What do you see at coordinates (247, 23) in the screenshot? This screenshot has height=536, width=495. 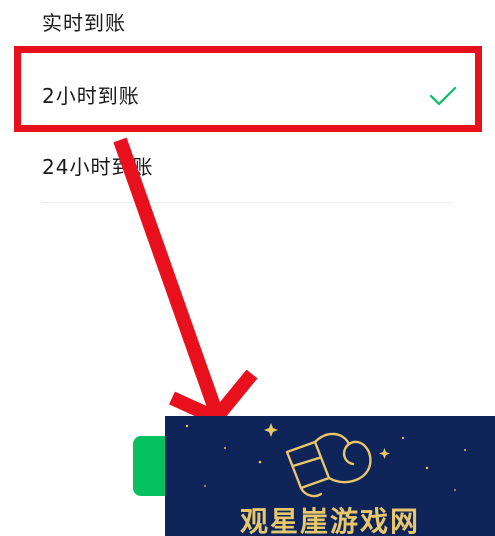 I see `option-realtime: 实时到账` at bounding box center [247, 23].